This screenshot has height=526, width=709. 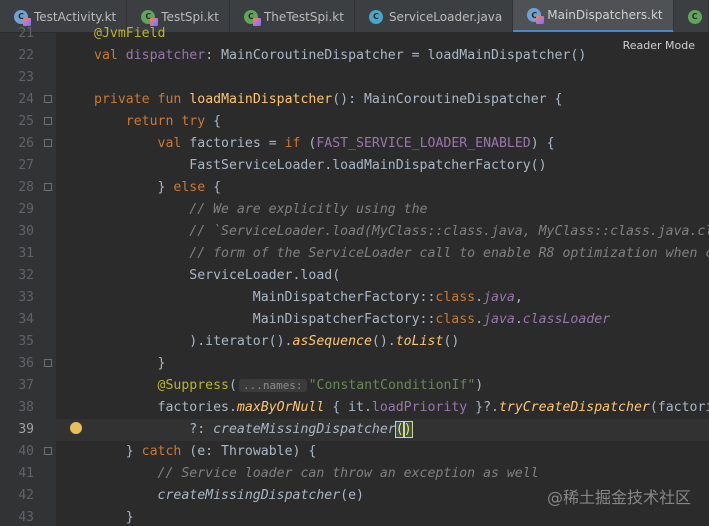 What do you see at coordinates (383, 341) in the screenshot?
I see `code-text: ().` at bounding box center [383, 341].